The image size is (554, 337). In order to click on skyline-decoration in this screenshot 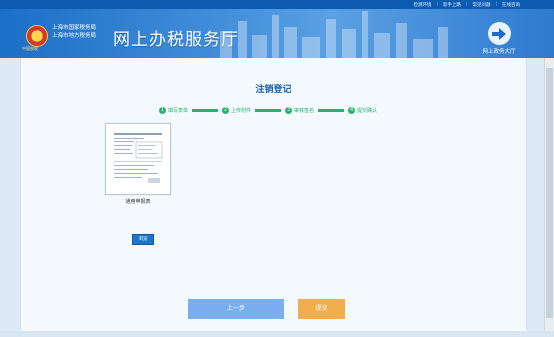, I will do `click(334, 34)`.